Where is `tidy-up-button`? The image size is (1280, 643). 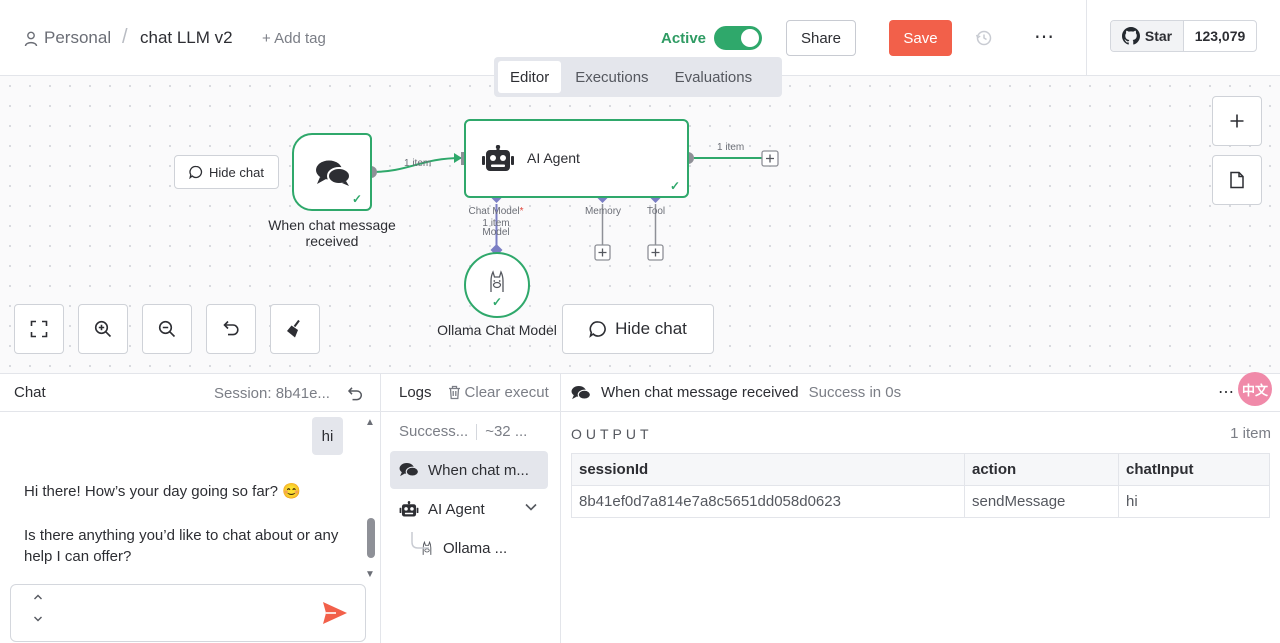 tidy-up-button is located at coordinates (295, 329).